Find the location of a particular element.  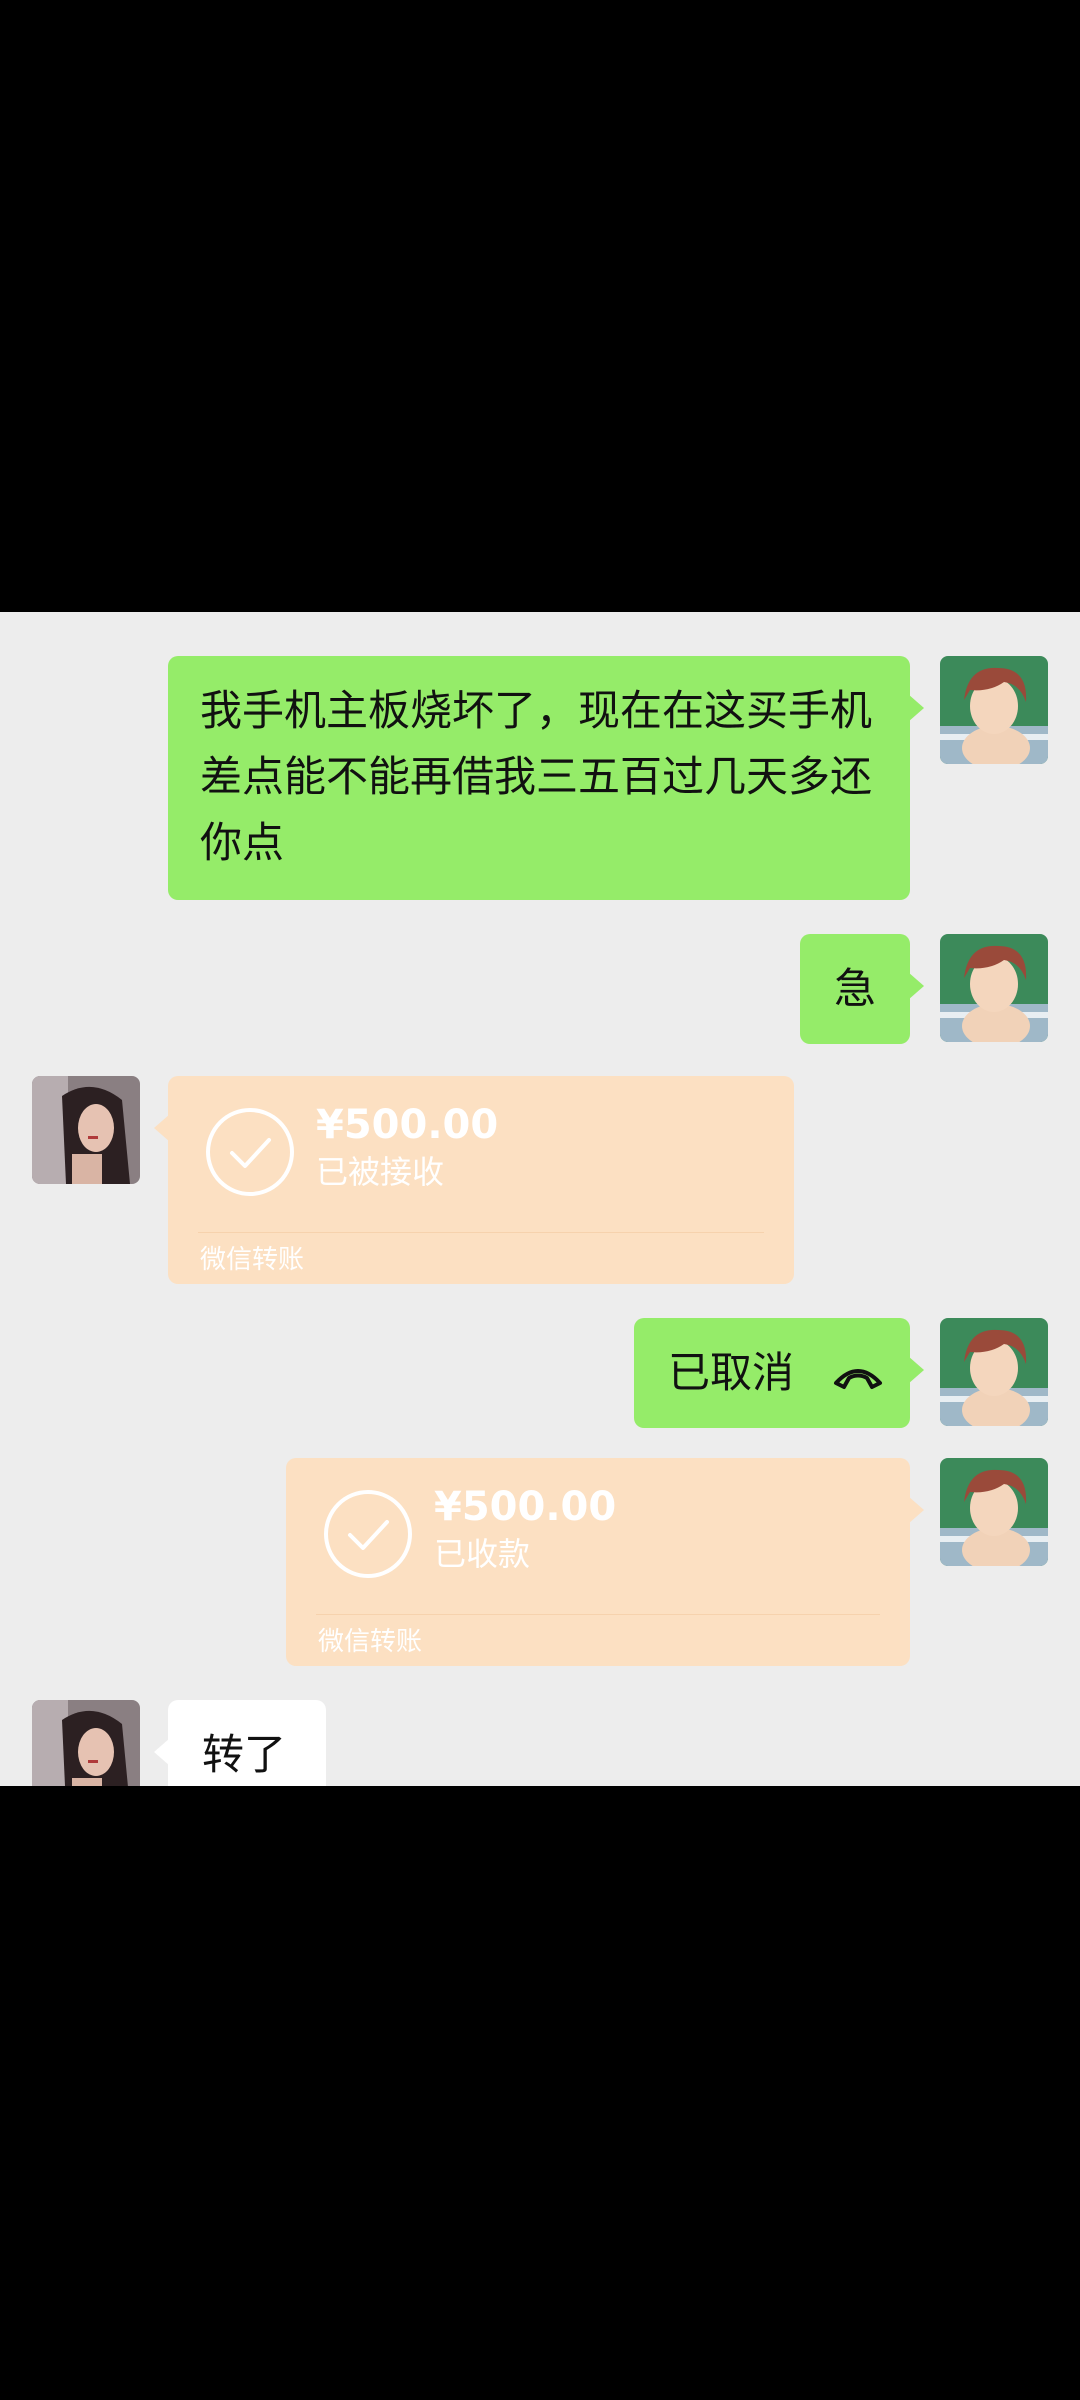

transfer-card-sent: ¥500.00 已收款 微信转账 is located at coordinates (605, 1562).